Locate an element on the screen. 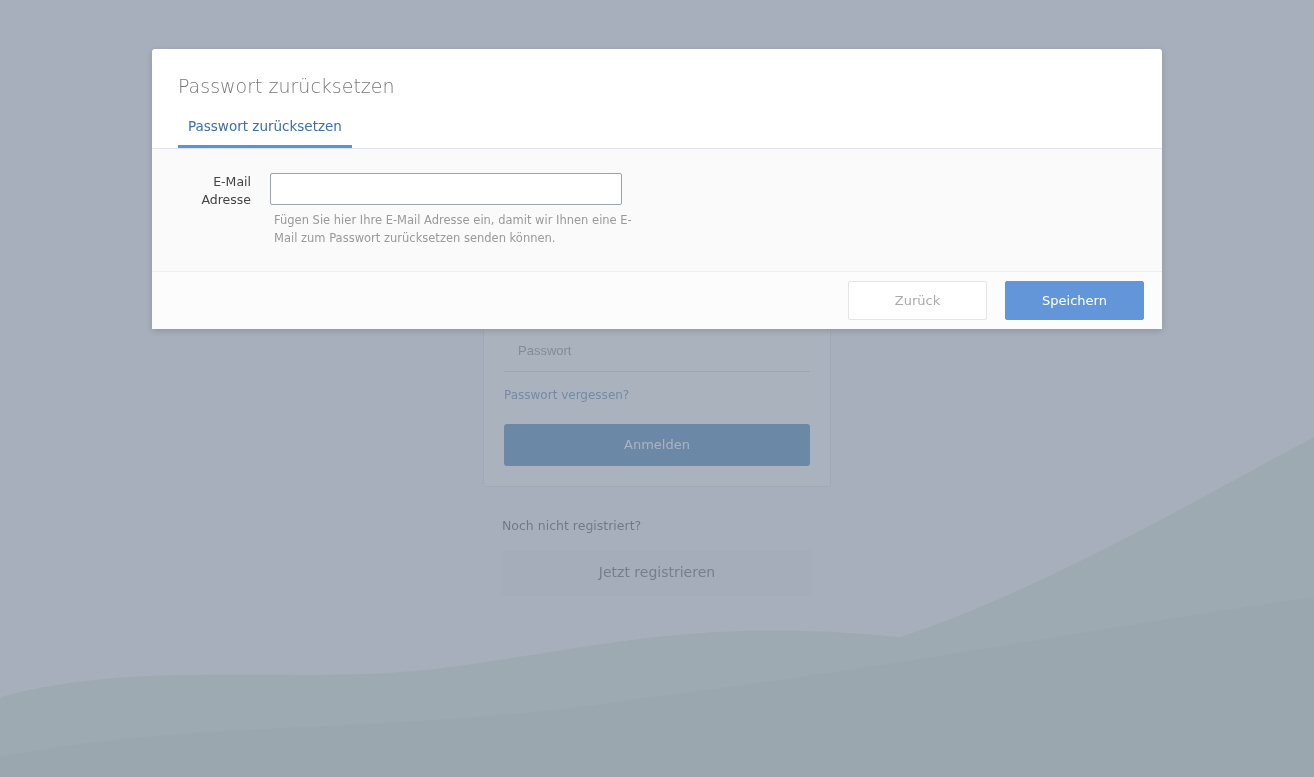  help-text: Fügen Sie hier Ihre E-Mail Adresse ein, damit wir Ihnen eine E-Mail zum Passwort zurücksetzen senden können. is located at coordinates (453, 230).